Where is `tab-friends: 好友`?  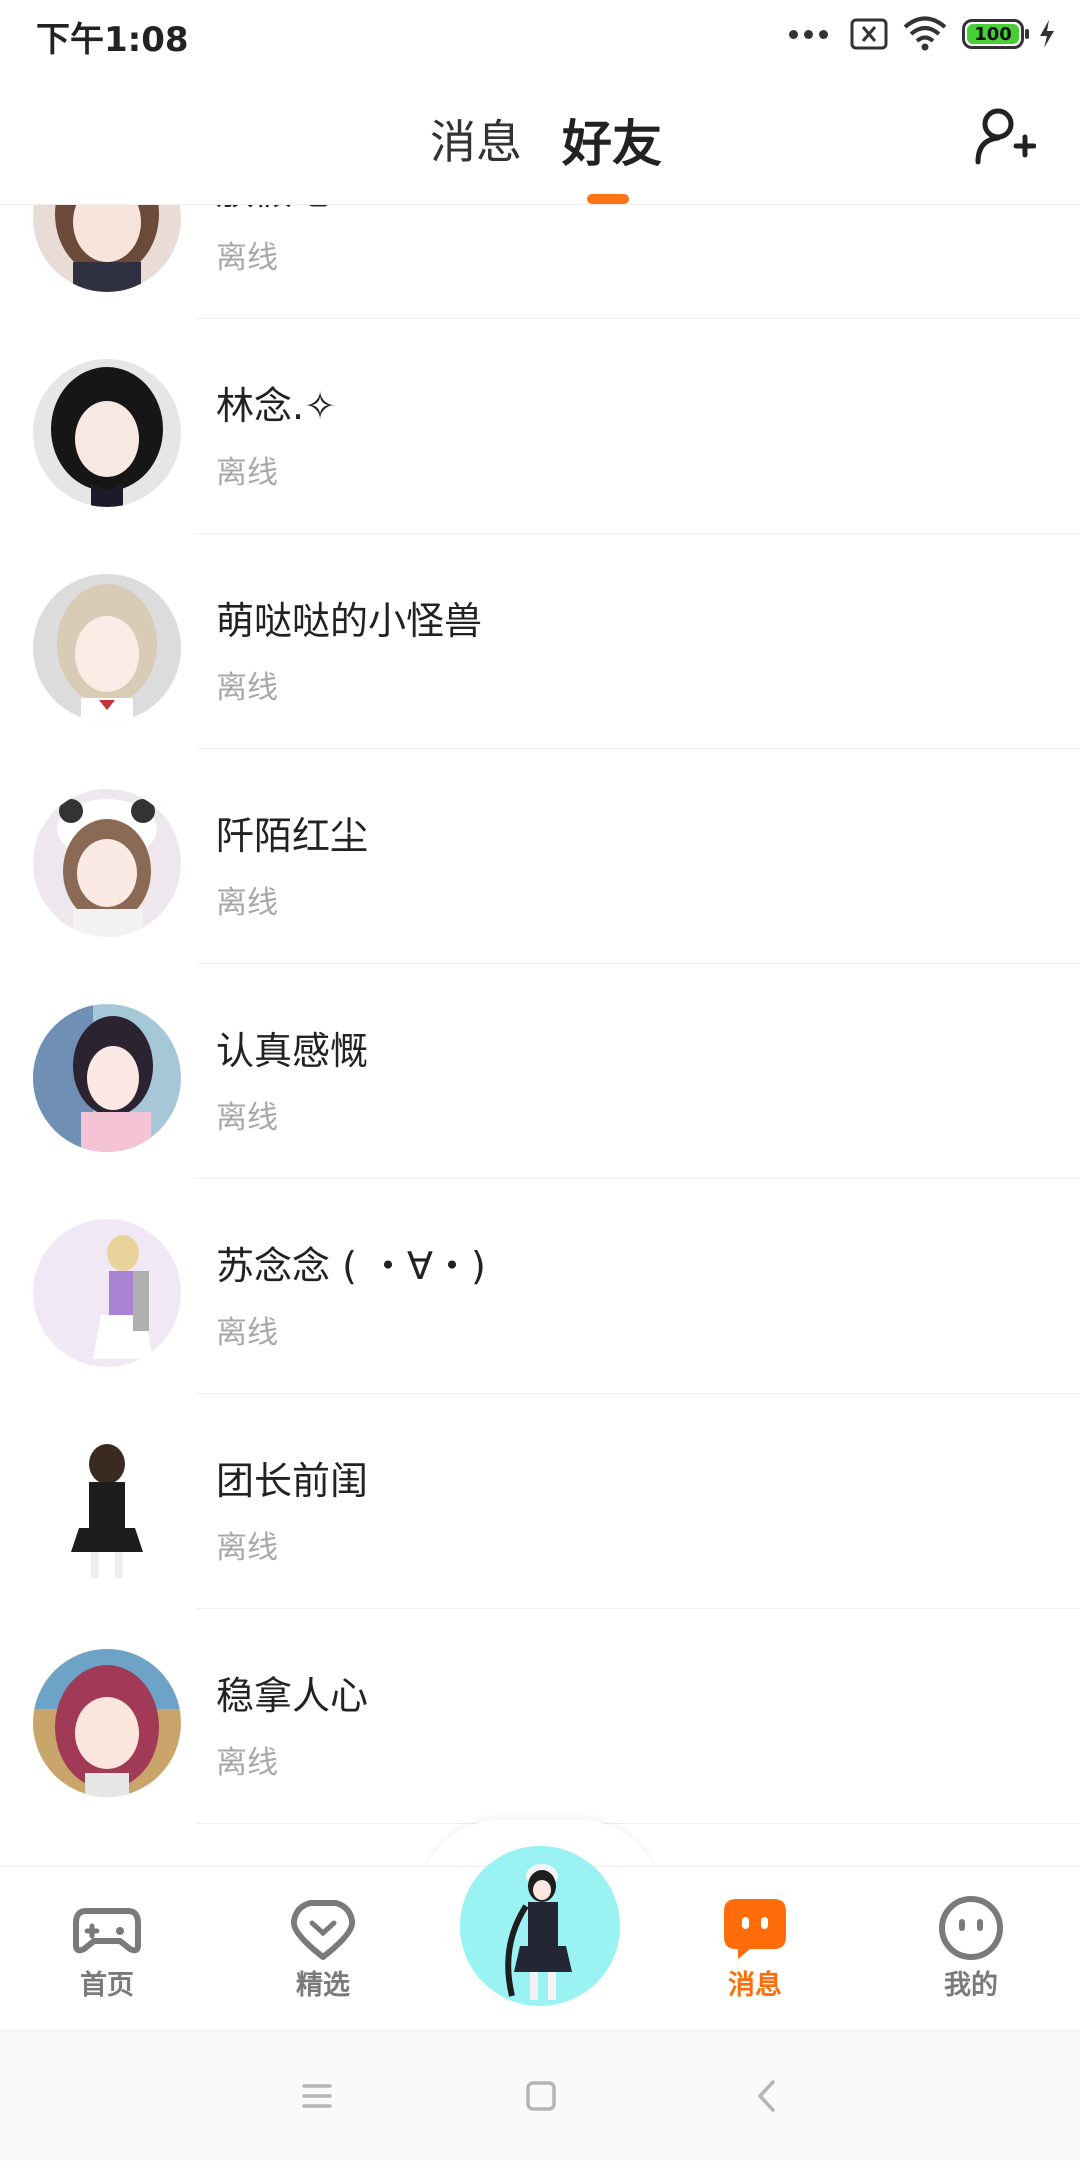 tab-friends: 好友 is located at coordinates (612, 140).